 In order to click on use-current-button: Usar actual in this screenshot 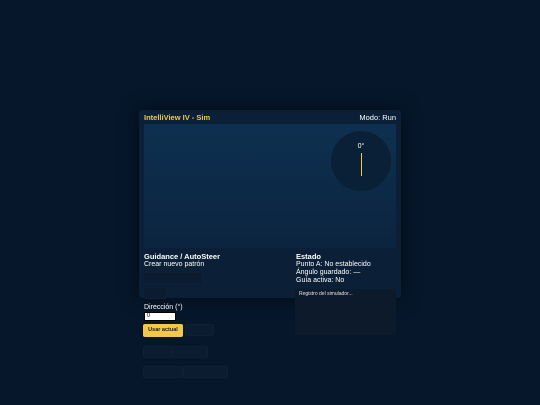, I will do `click(163, 330)`.